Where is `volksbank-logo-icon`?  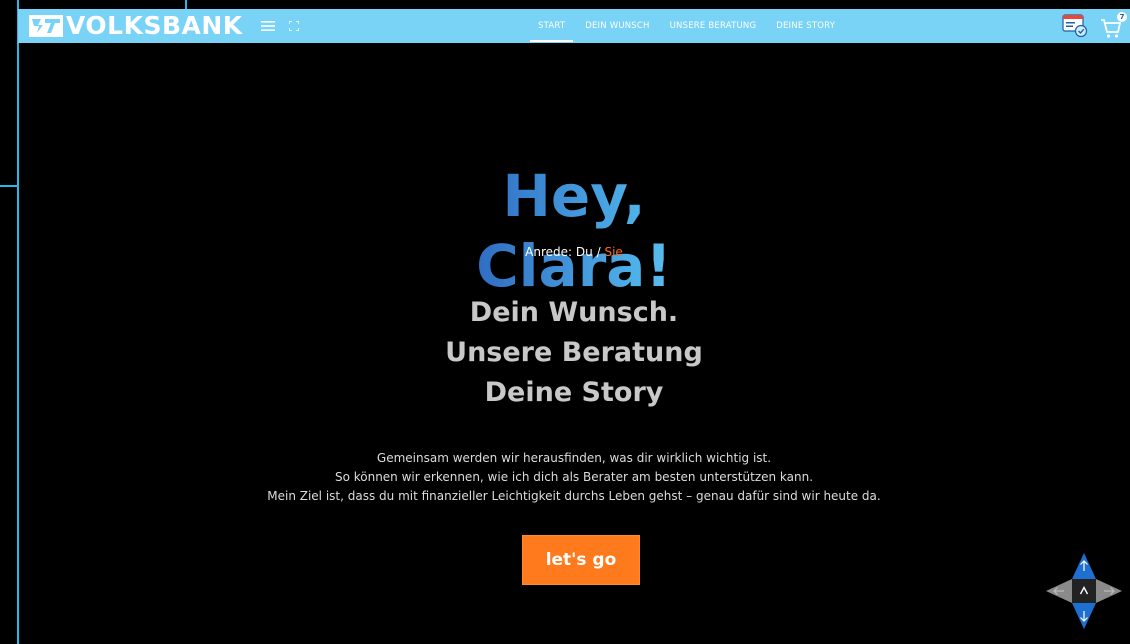 volksbank-logo-icon is located at coordinates (46, 26).